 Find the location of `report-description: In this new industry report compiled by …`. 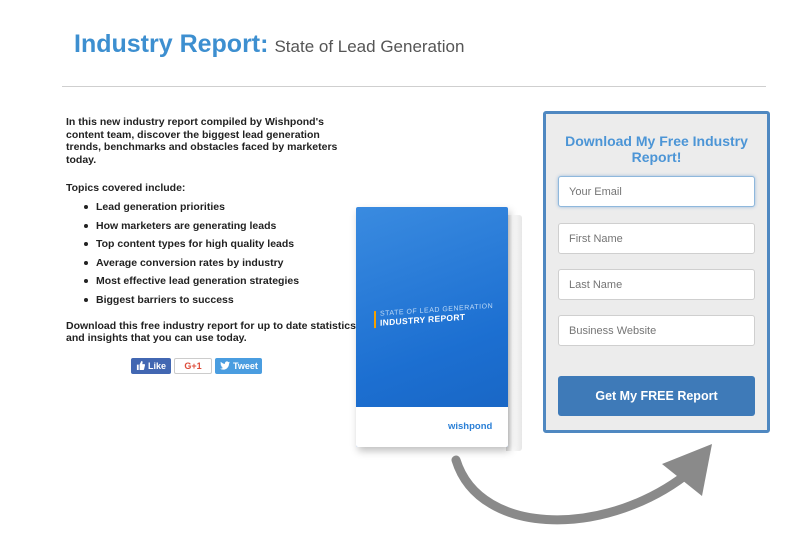

report-description: In this new industry report compiled by … is located at coordinates (211, 230).